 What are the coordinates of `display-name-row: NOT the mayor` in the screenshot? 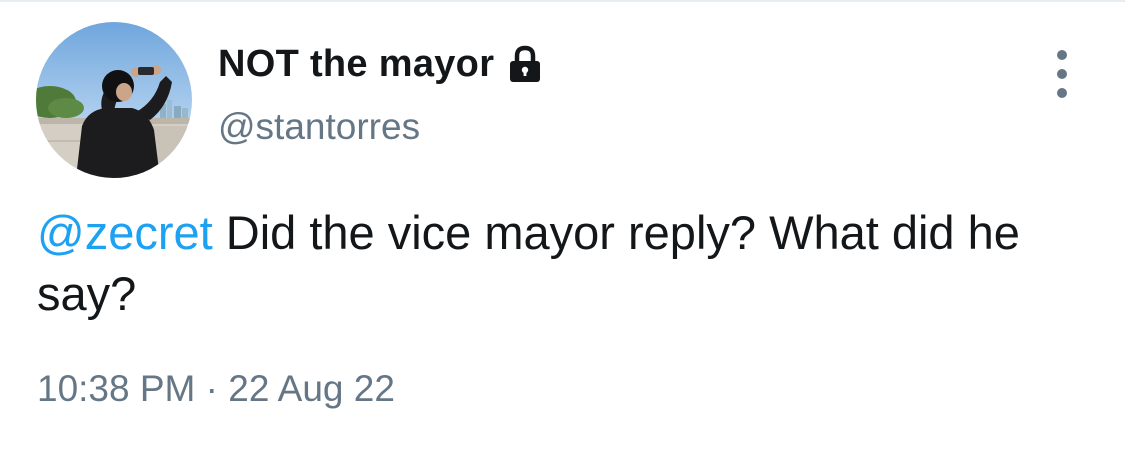 It's located at (382, 64).